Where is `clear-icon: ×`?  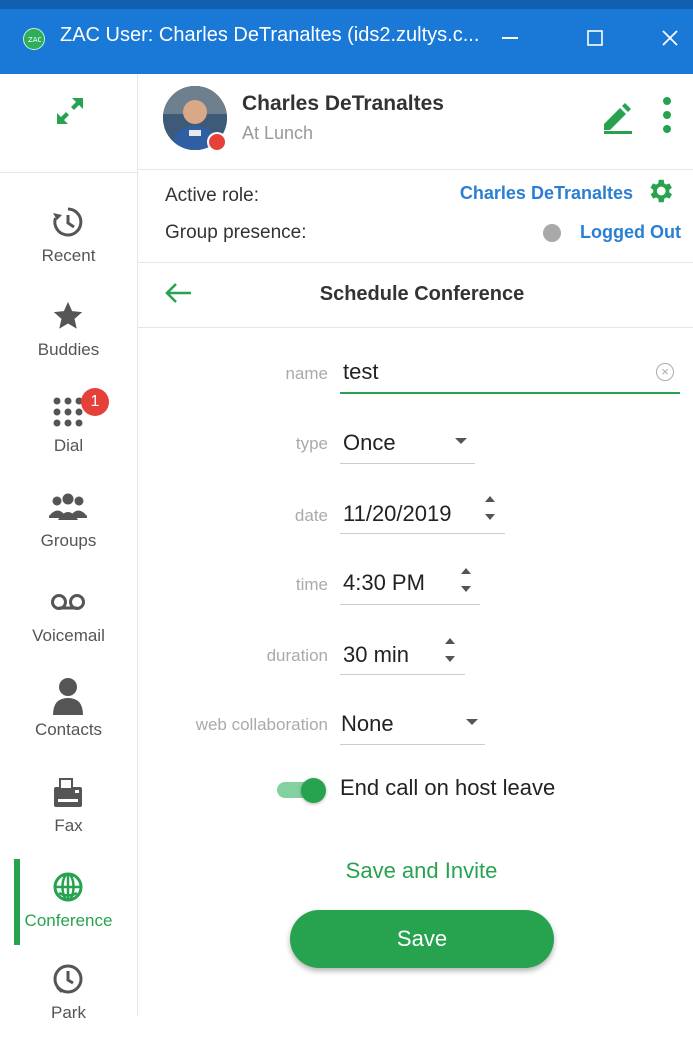 clear-icon: × is located at coordinates (665, 372).